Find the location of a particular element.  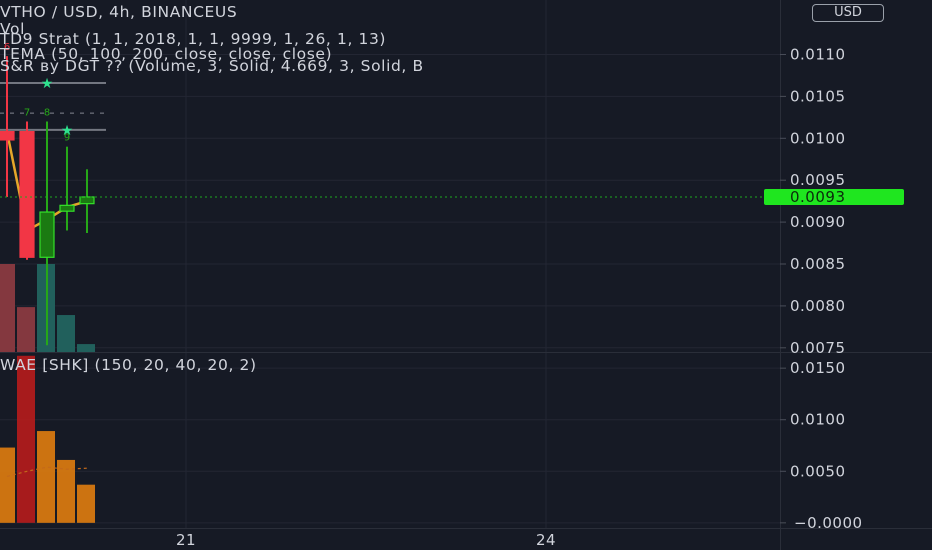

price-tick-label-4: 0.0095 is located at coordinates (818, 180).